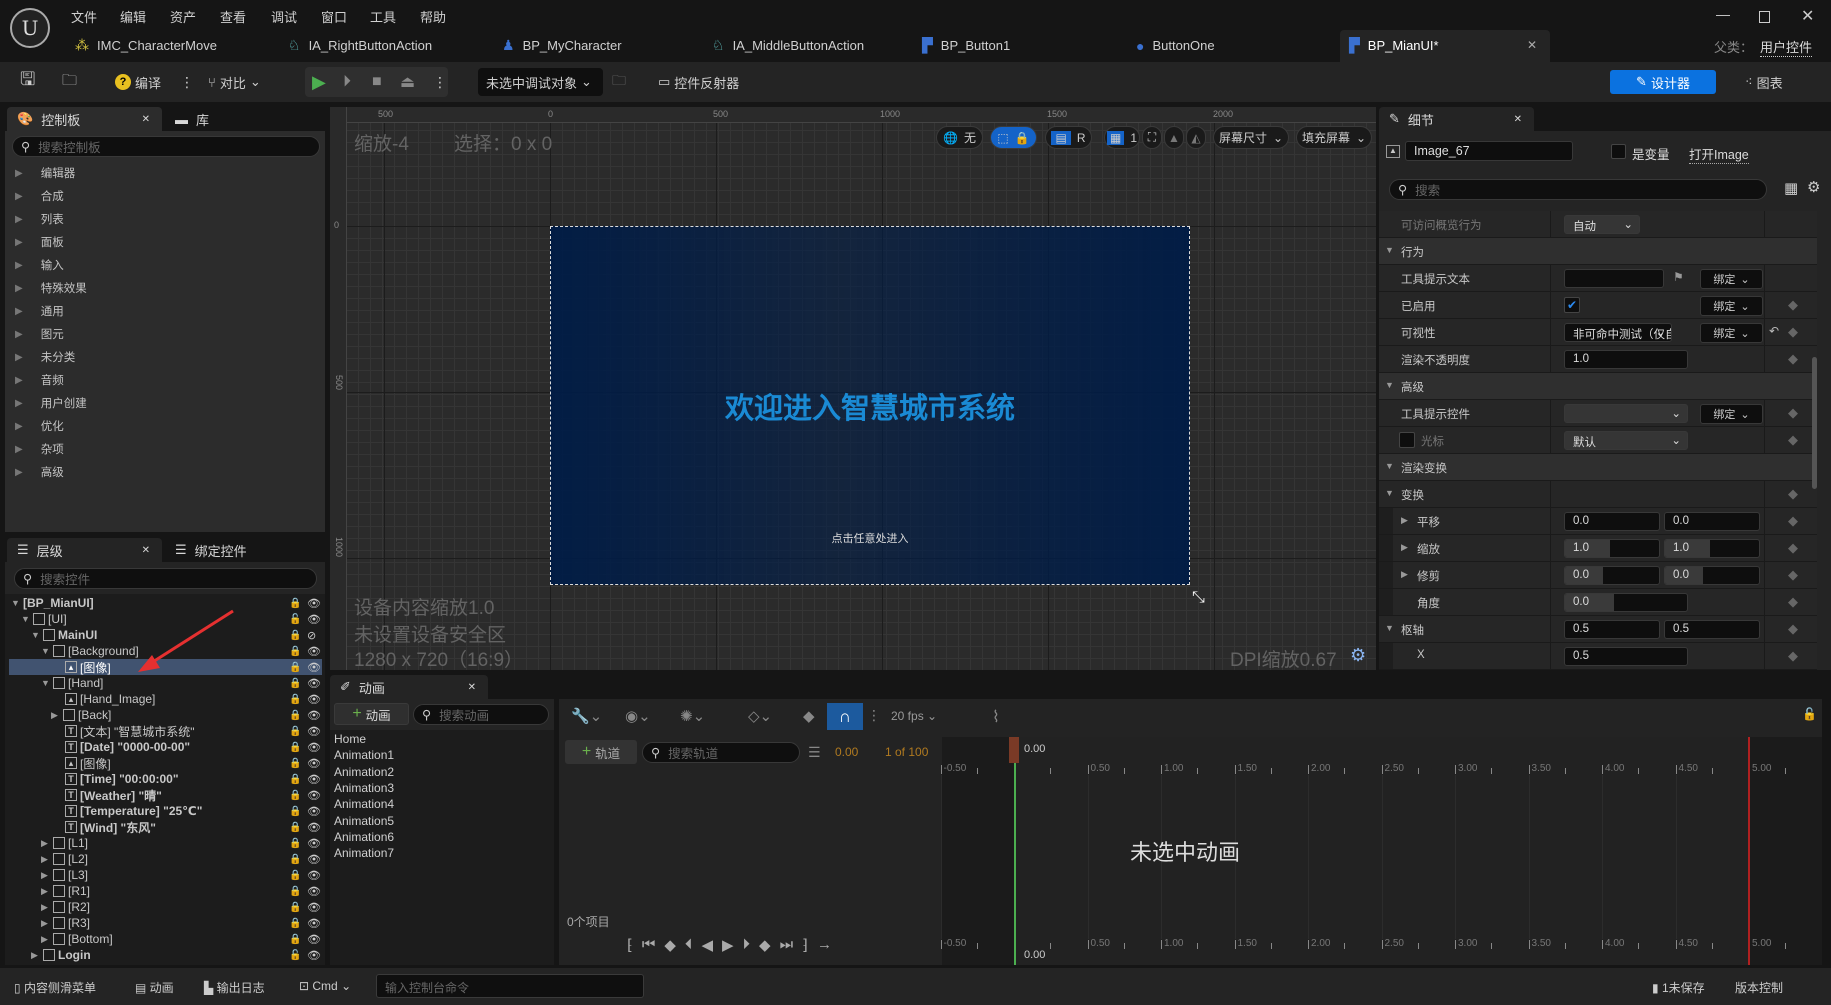 This screenshot has height=1005, width=1831. Describe the element at coordinates (1759, 987) in the screenshot. I see `source-control-button: 版本控制` at that location.